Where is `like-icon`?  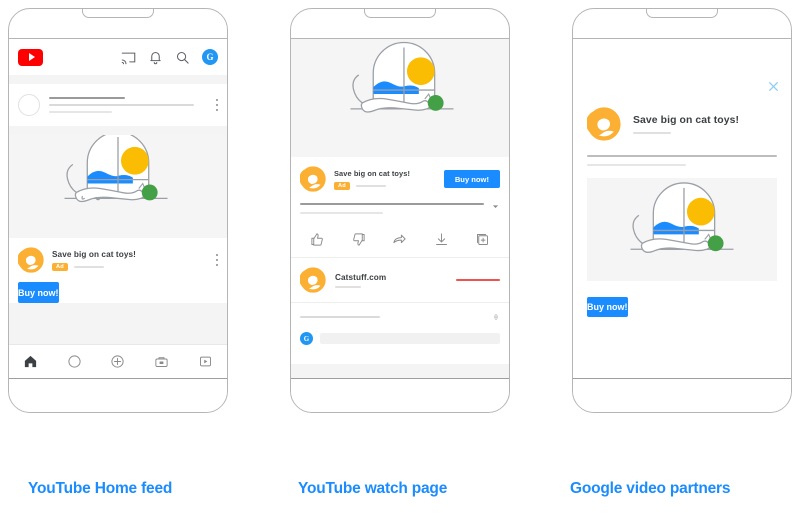 like-icon is located at coordinates (317, 239).